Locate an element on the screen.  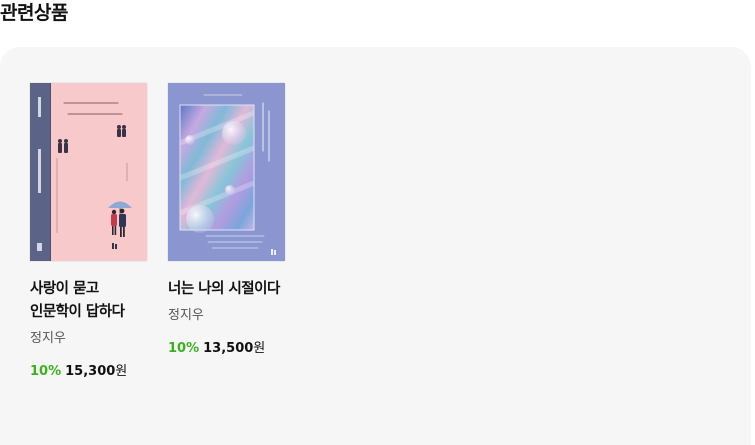
product-price-row: 10% 13,500원 is located at coordinates (226, 349).